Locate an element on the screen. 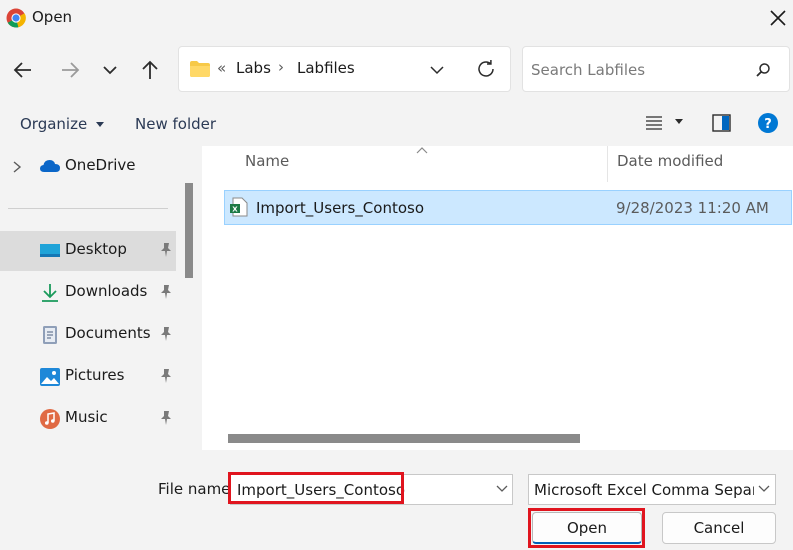 The width and height of the screenshot is (793, 550). sidebar-item-label: Music is located at coordinates (86, 417).